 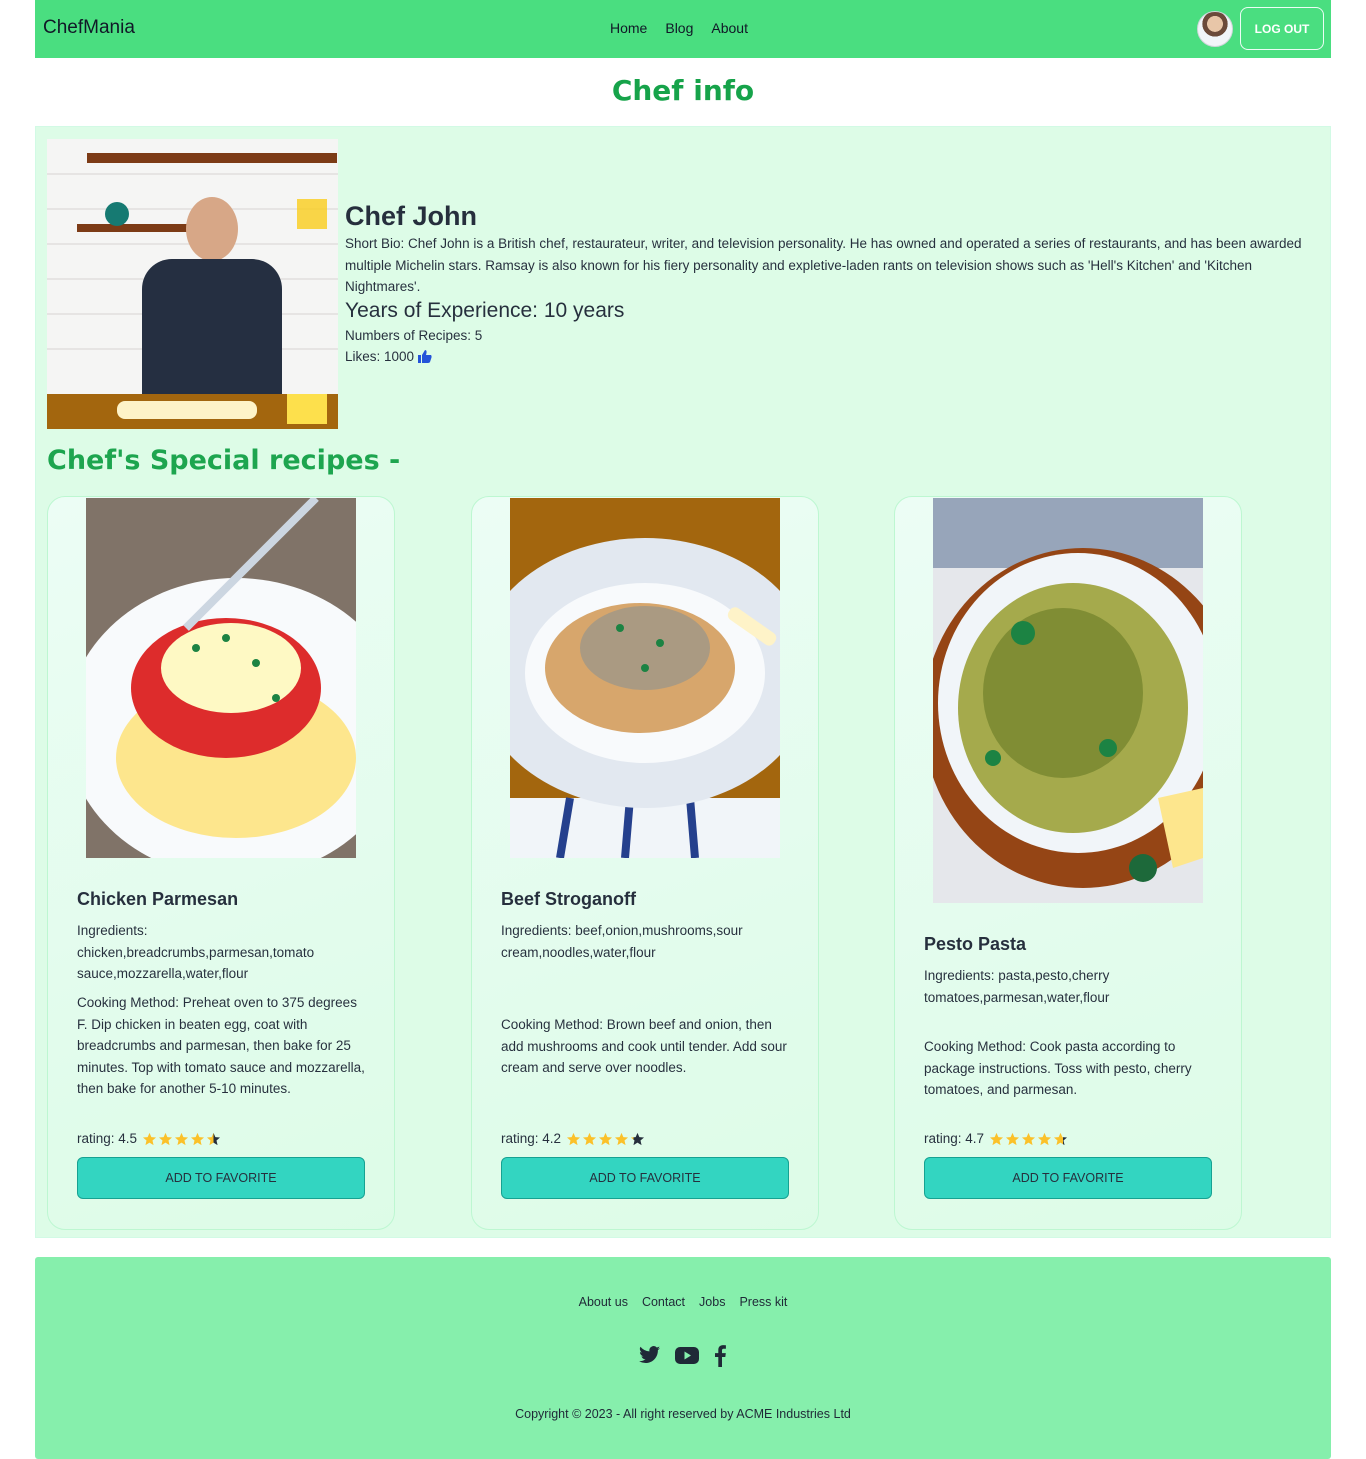 What do you see at coordinates (1282, 28) in the screenshot?
I see `logout-button: LOG OUT` at bounding box center [1282, 28].